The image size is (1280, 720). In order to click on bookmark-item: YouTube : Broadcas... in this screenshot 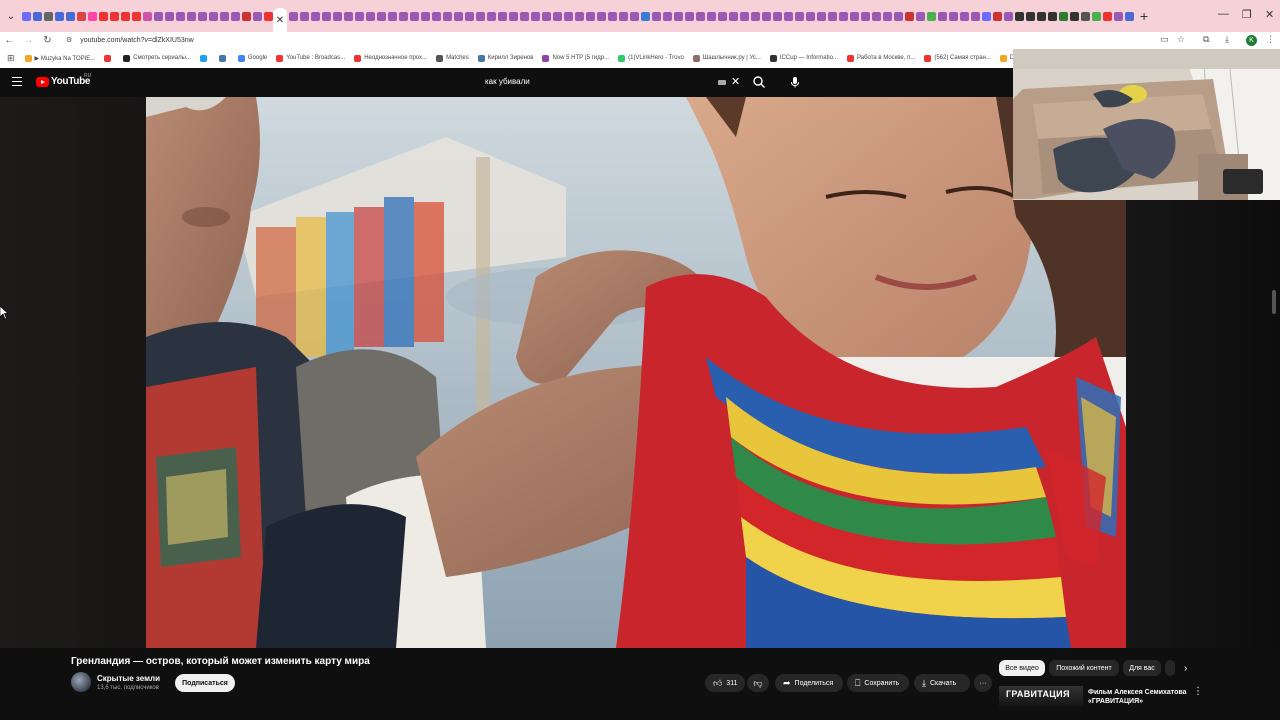, I will do `click(310, 58)`.